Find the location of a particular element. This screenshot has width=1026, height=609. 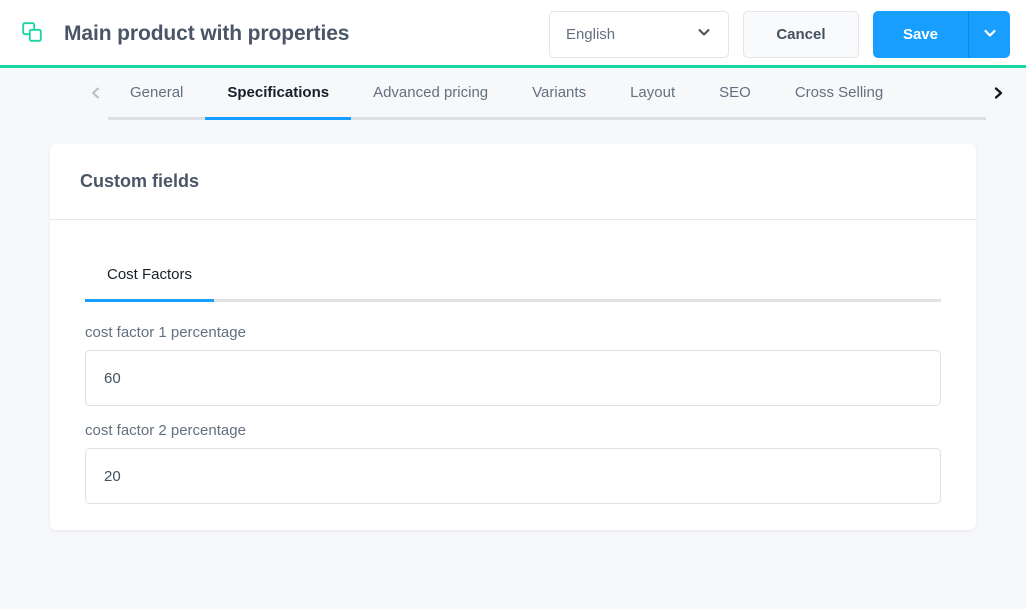

save-dropdown-toggle is located at coordinates (989, 34).